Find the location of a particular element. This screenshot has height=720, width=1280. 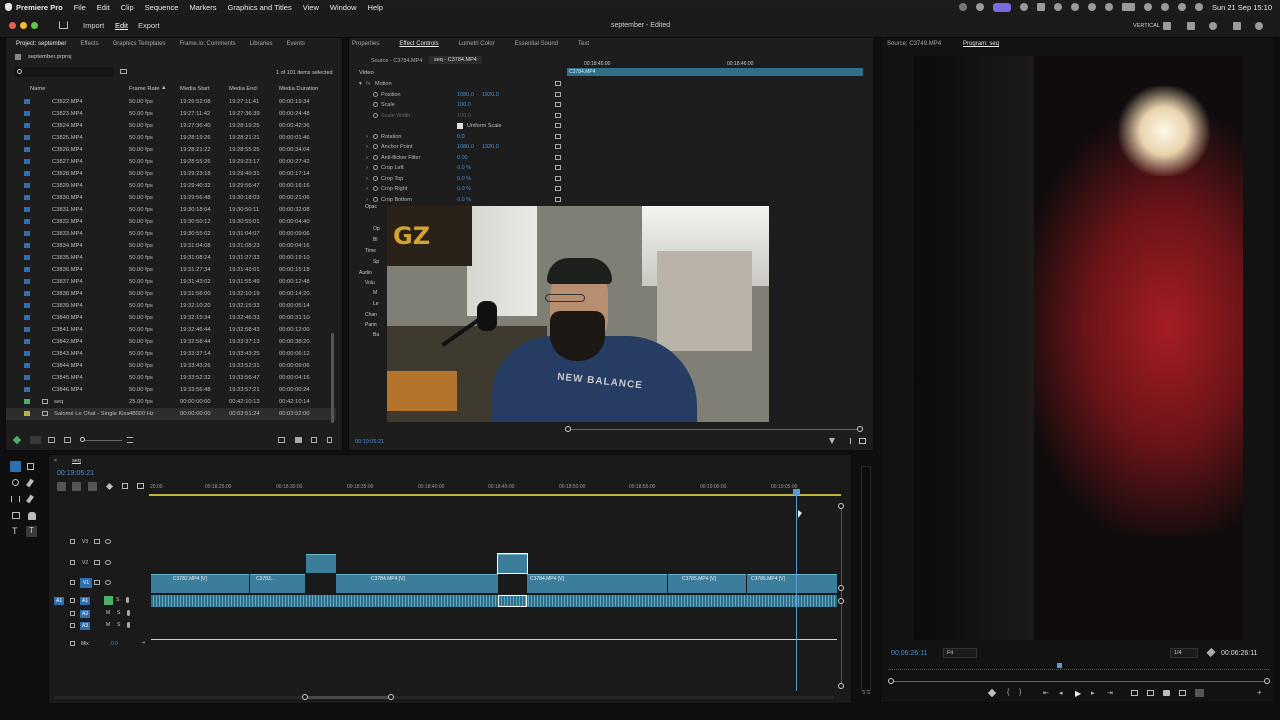

track-v2-label: V2 is located at coordinates (85, 563).